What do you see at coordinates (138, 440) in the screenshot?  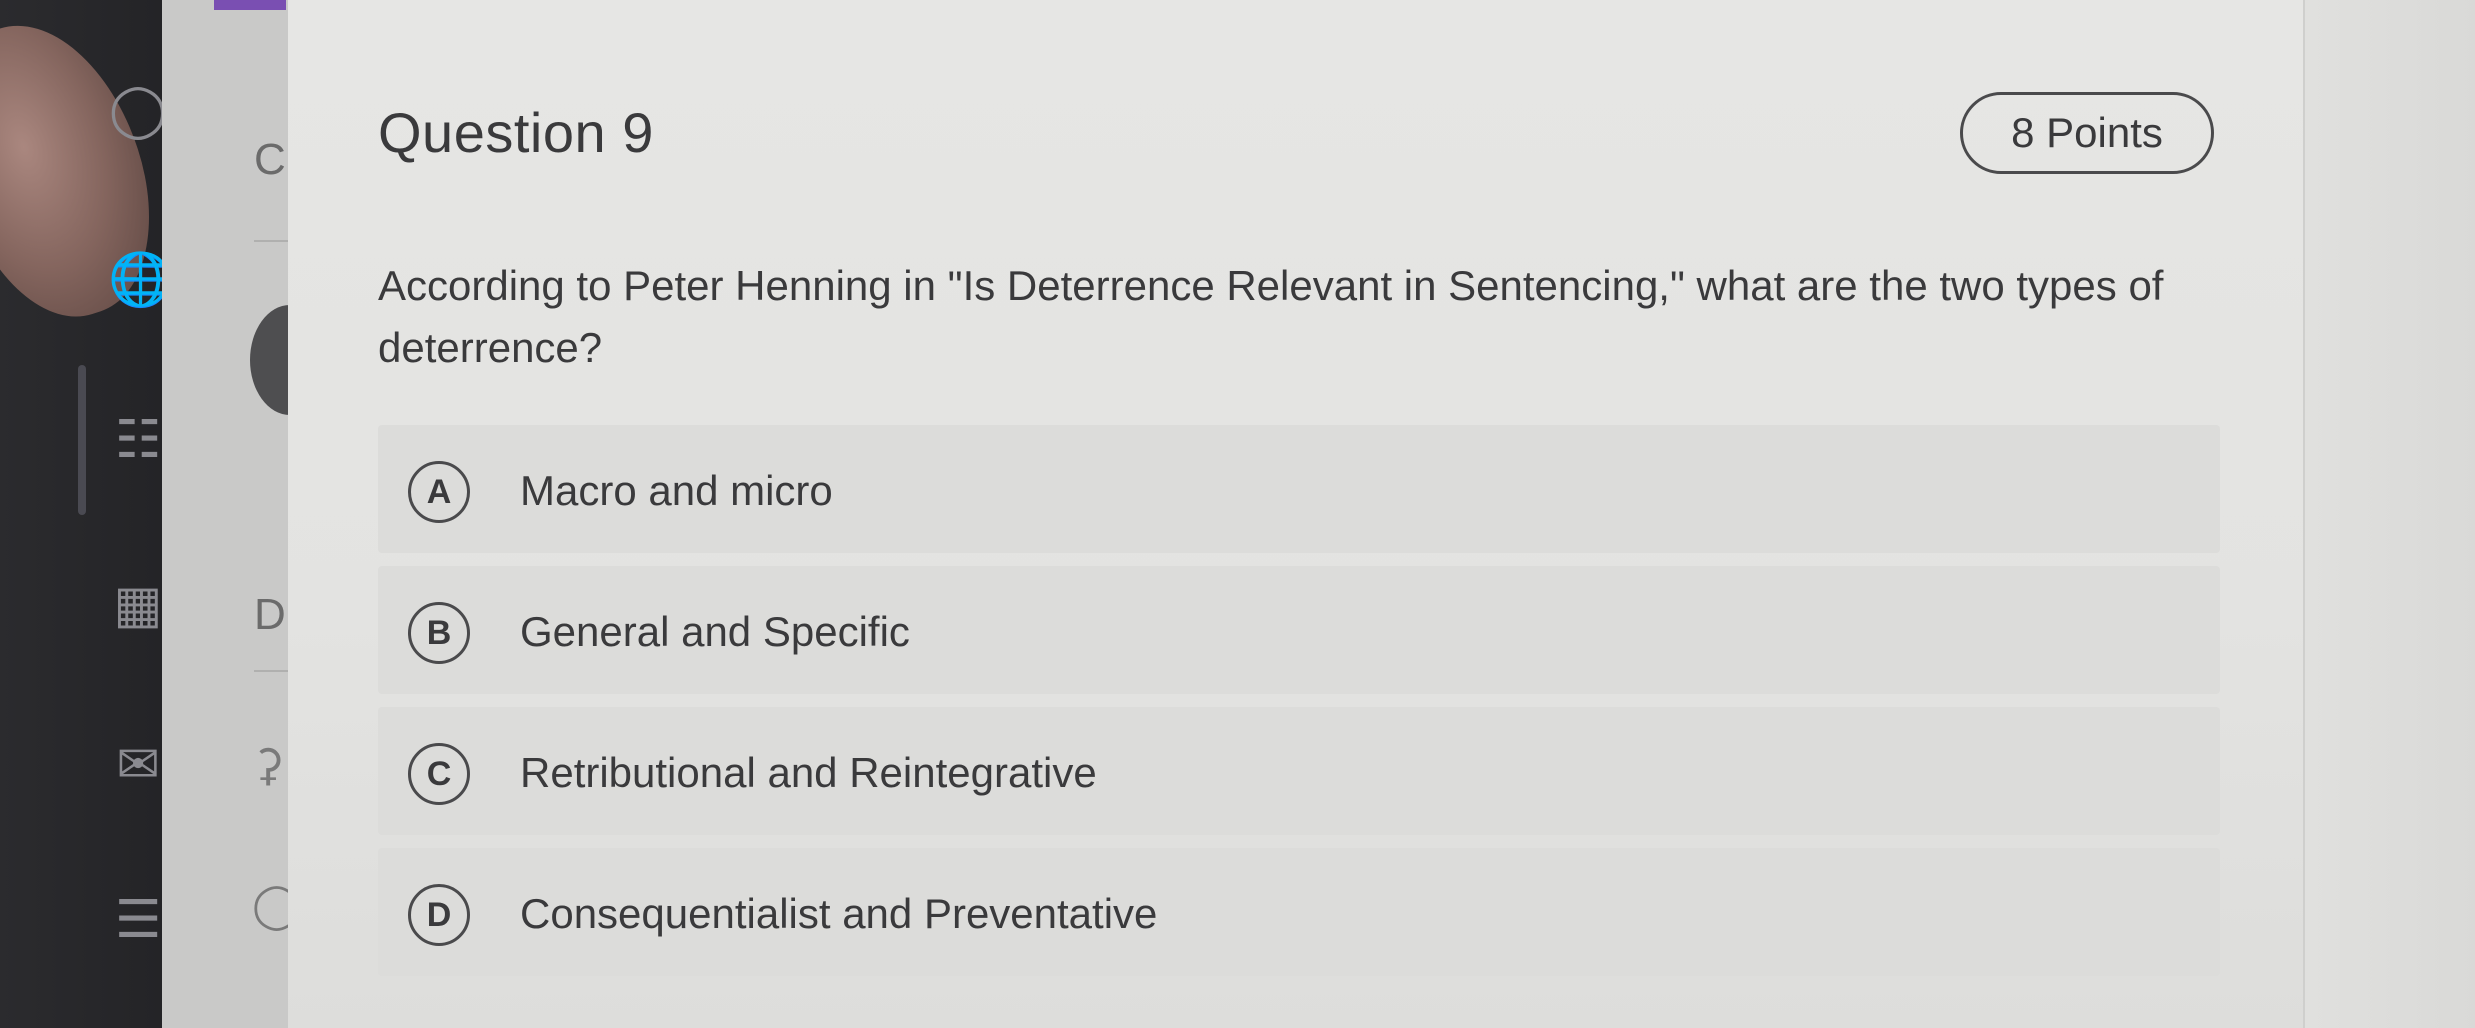 I see `board-icon: ☷` at bounding box center [138, 440].